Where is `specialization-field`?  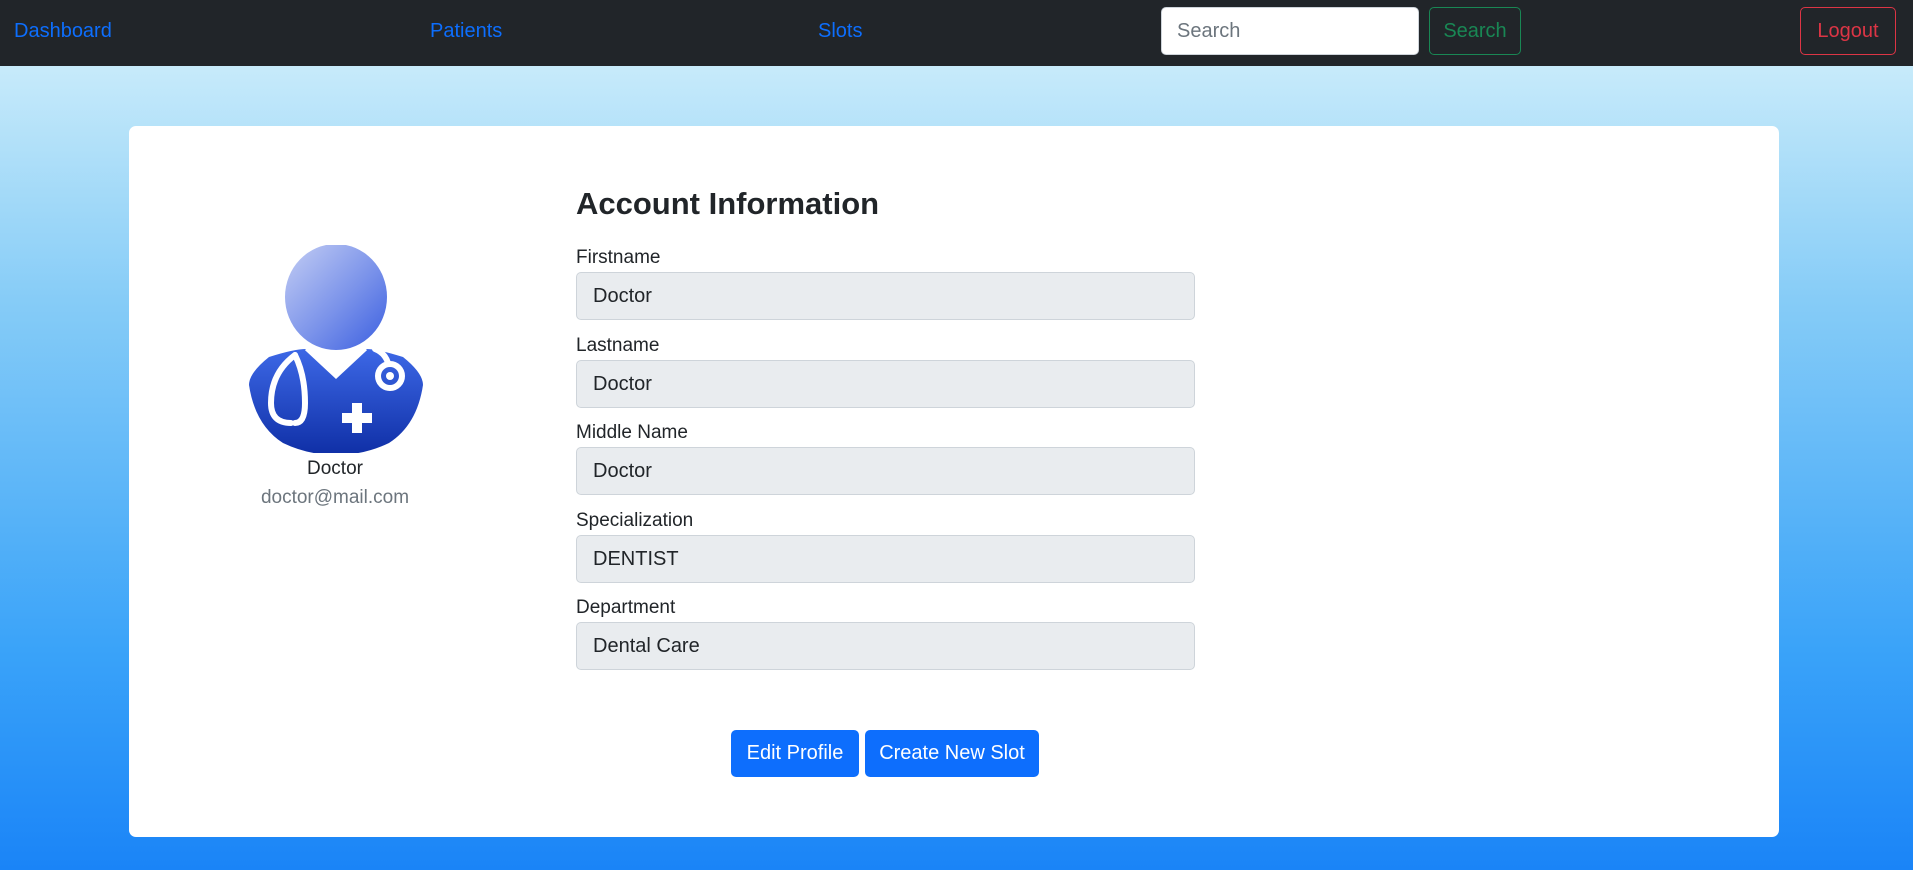
specialization-field is located at coordinates (885, 559).